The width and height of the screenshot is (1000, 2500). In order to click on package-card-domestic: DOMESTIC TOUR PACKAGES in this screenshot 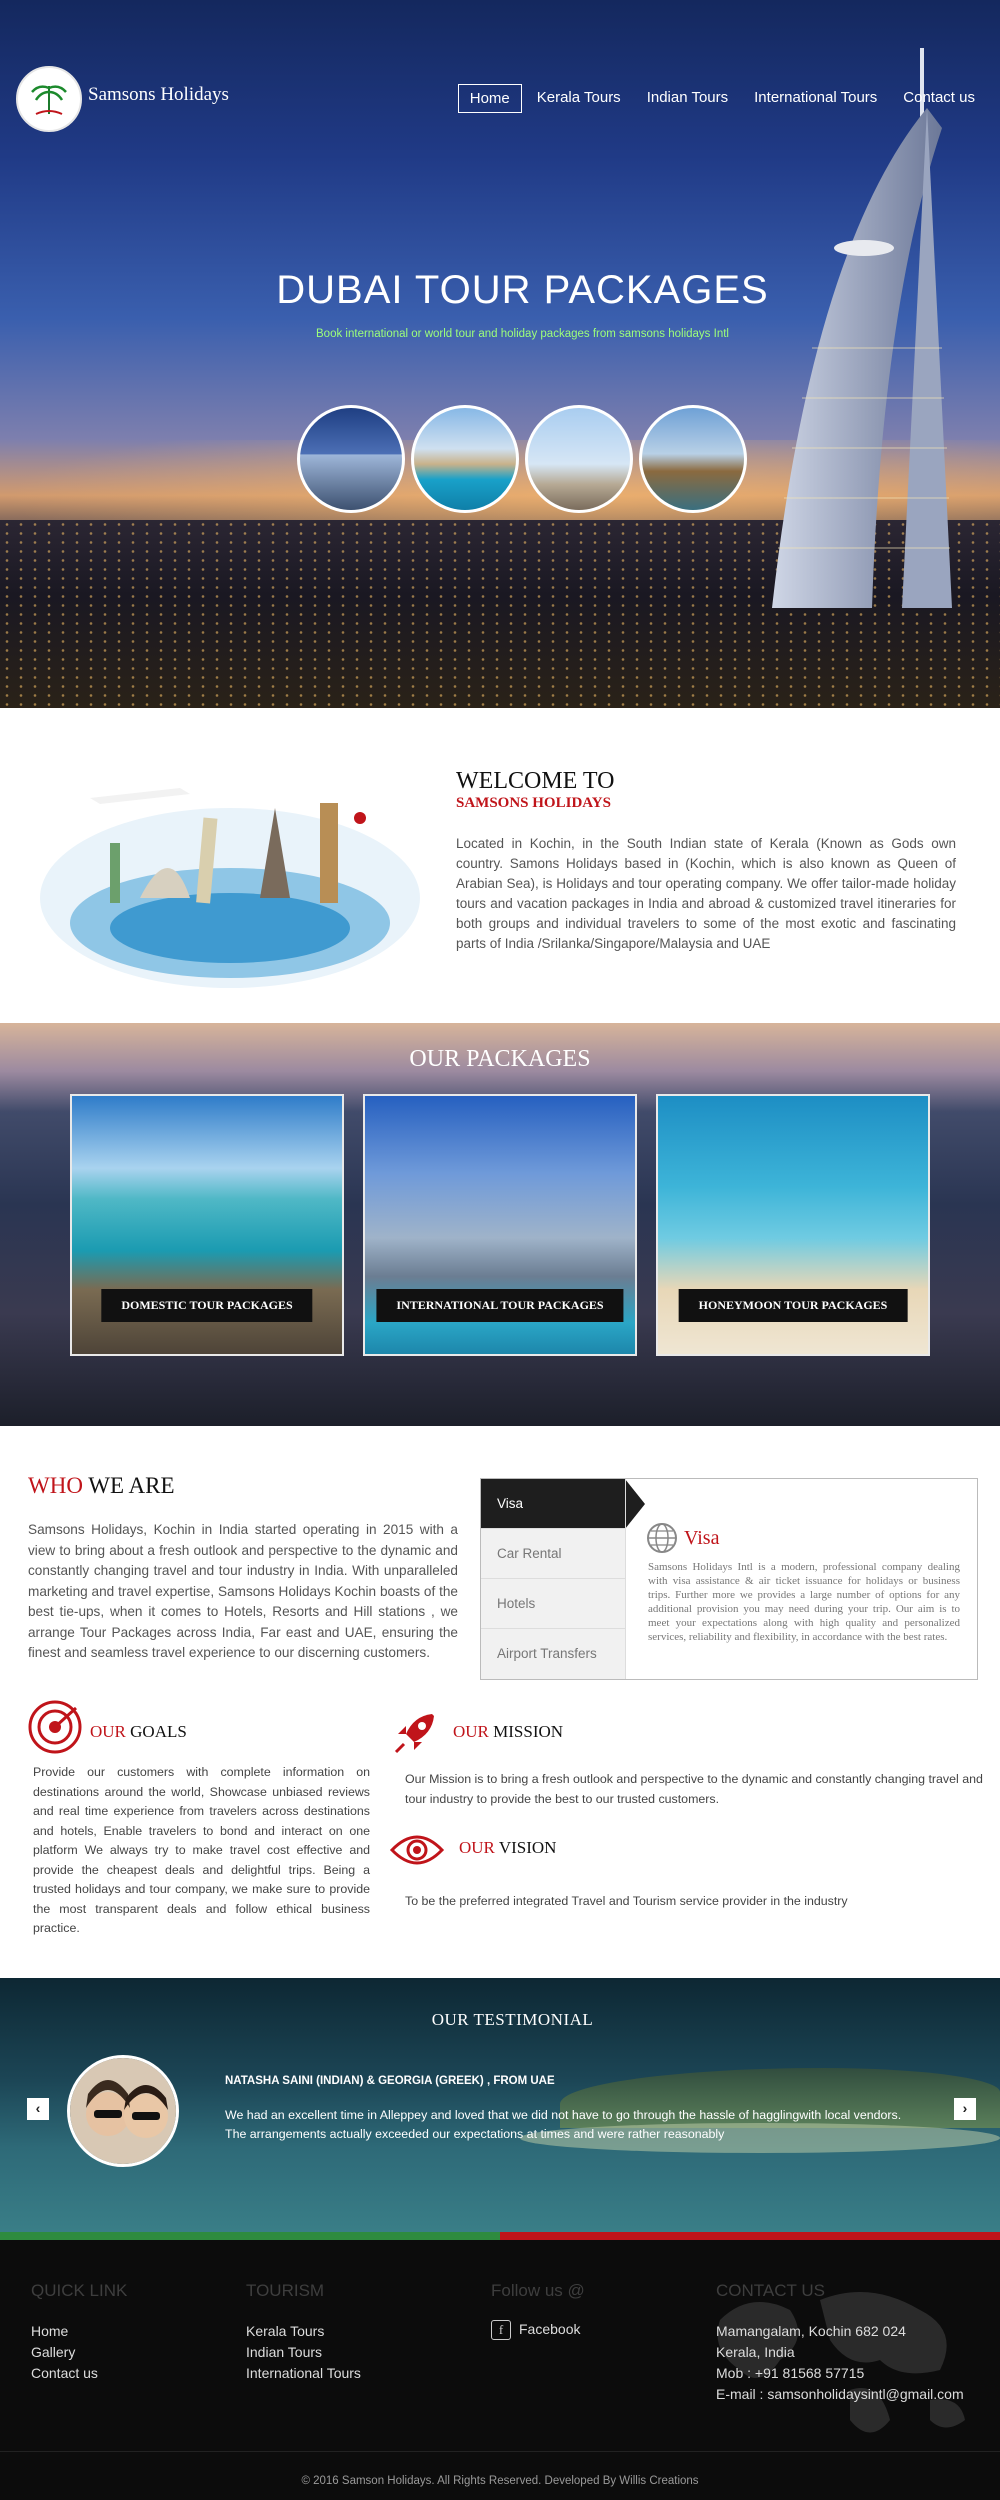, I will do `click(207, 1225)`.